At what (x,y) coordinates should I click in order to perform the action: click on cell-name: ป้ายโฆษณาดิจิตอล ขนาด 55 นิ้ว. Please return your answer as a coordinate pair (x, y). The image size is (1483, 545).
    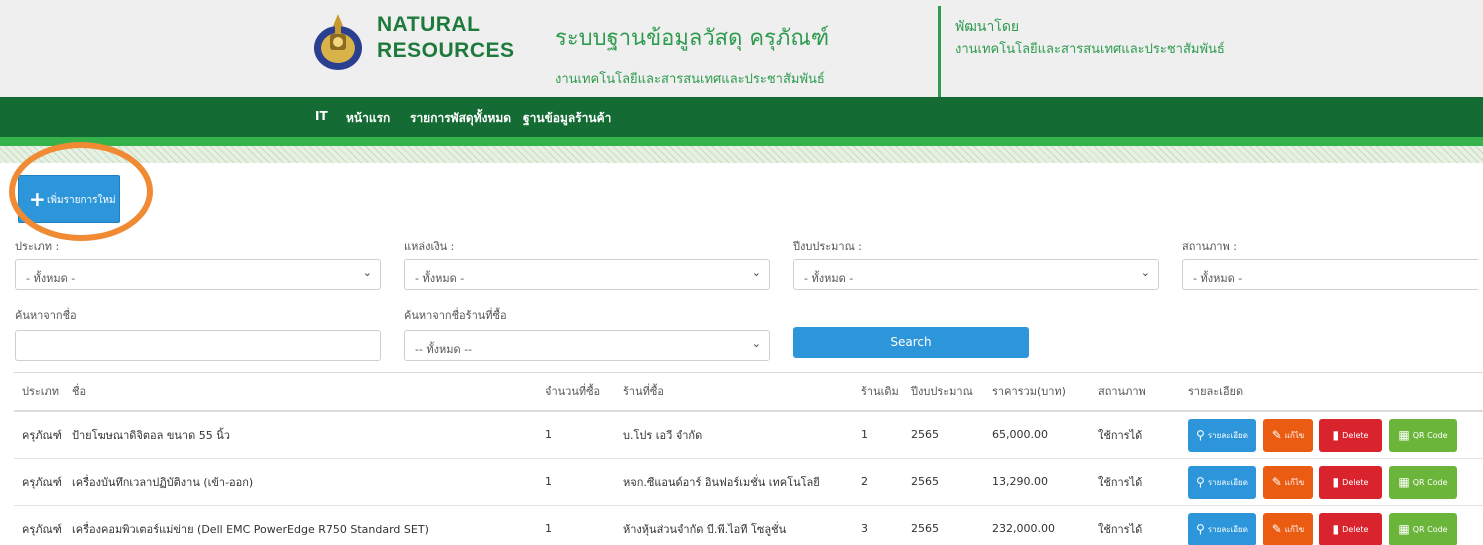
    Looking at the image, I should click on (300, 434).